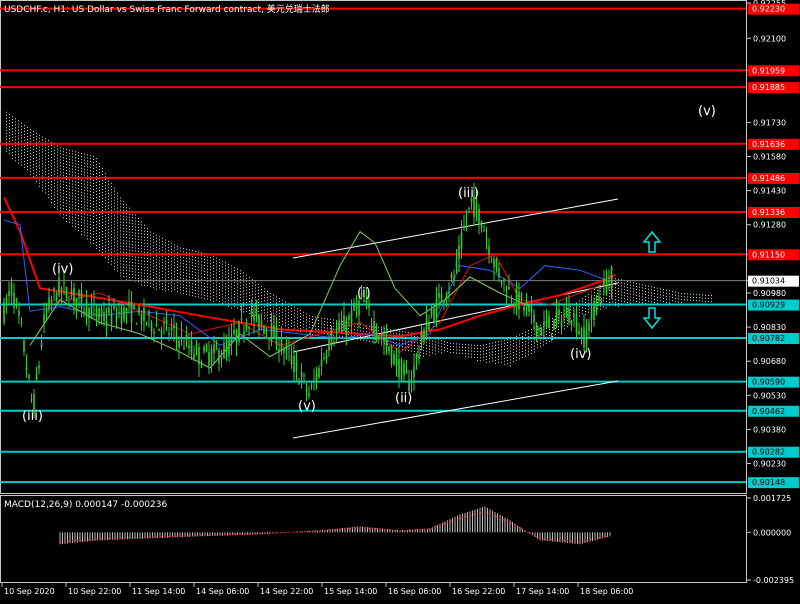  Describe the element at coordinates (768, 482) in the screenshot. I see `support-level-price-label: 0.90148` at that location.